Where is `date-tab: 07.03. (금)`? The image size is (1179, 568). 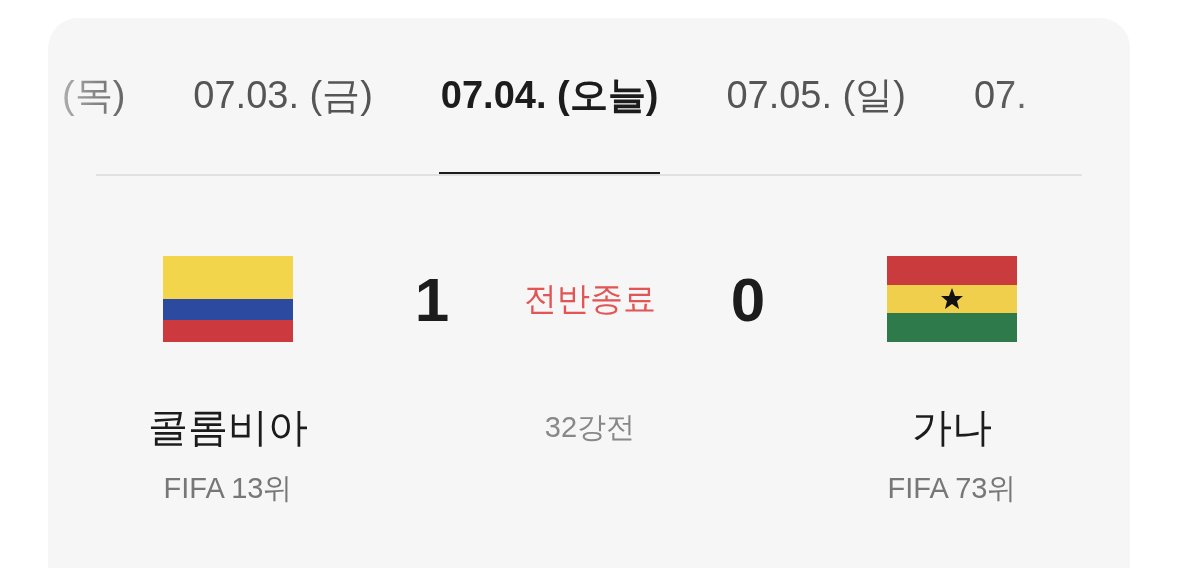
date-tab: 07.03. (금) is located at coordinates (283, 96).